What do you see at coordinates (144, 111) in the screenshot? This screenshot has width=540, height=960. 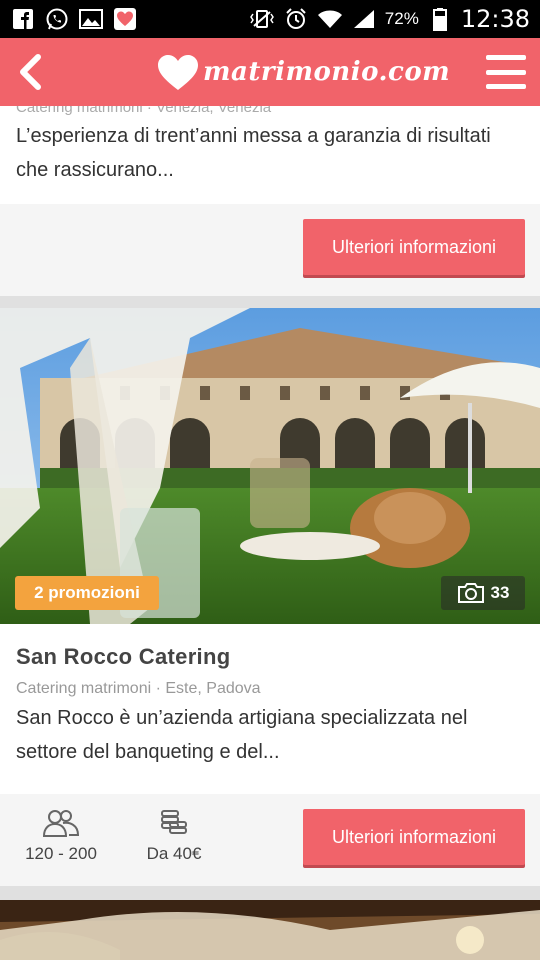 I see `listing-meta: Catering matrimoni · Venezia, Venezia` at bounding box center [144, 111].